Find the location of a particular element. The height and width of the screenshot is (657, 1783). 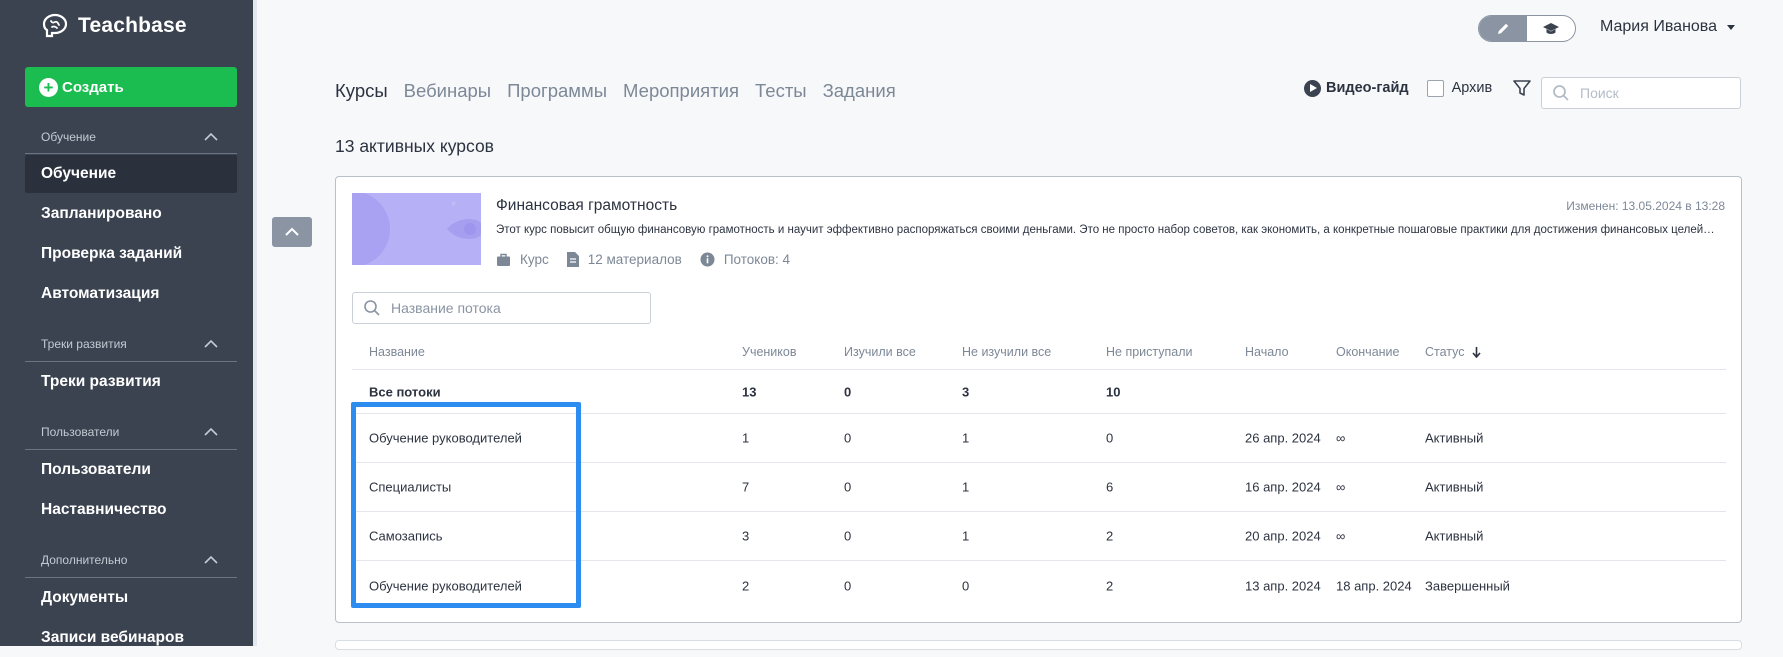

tab-programs: Программы is located at coordinates (557, 91).